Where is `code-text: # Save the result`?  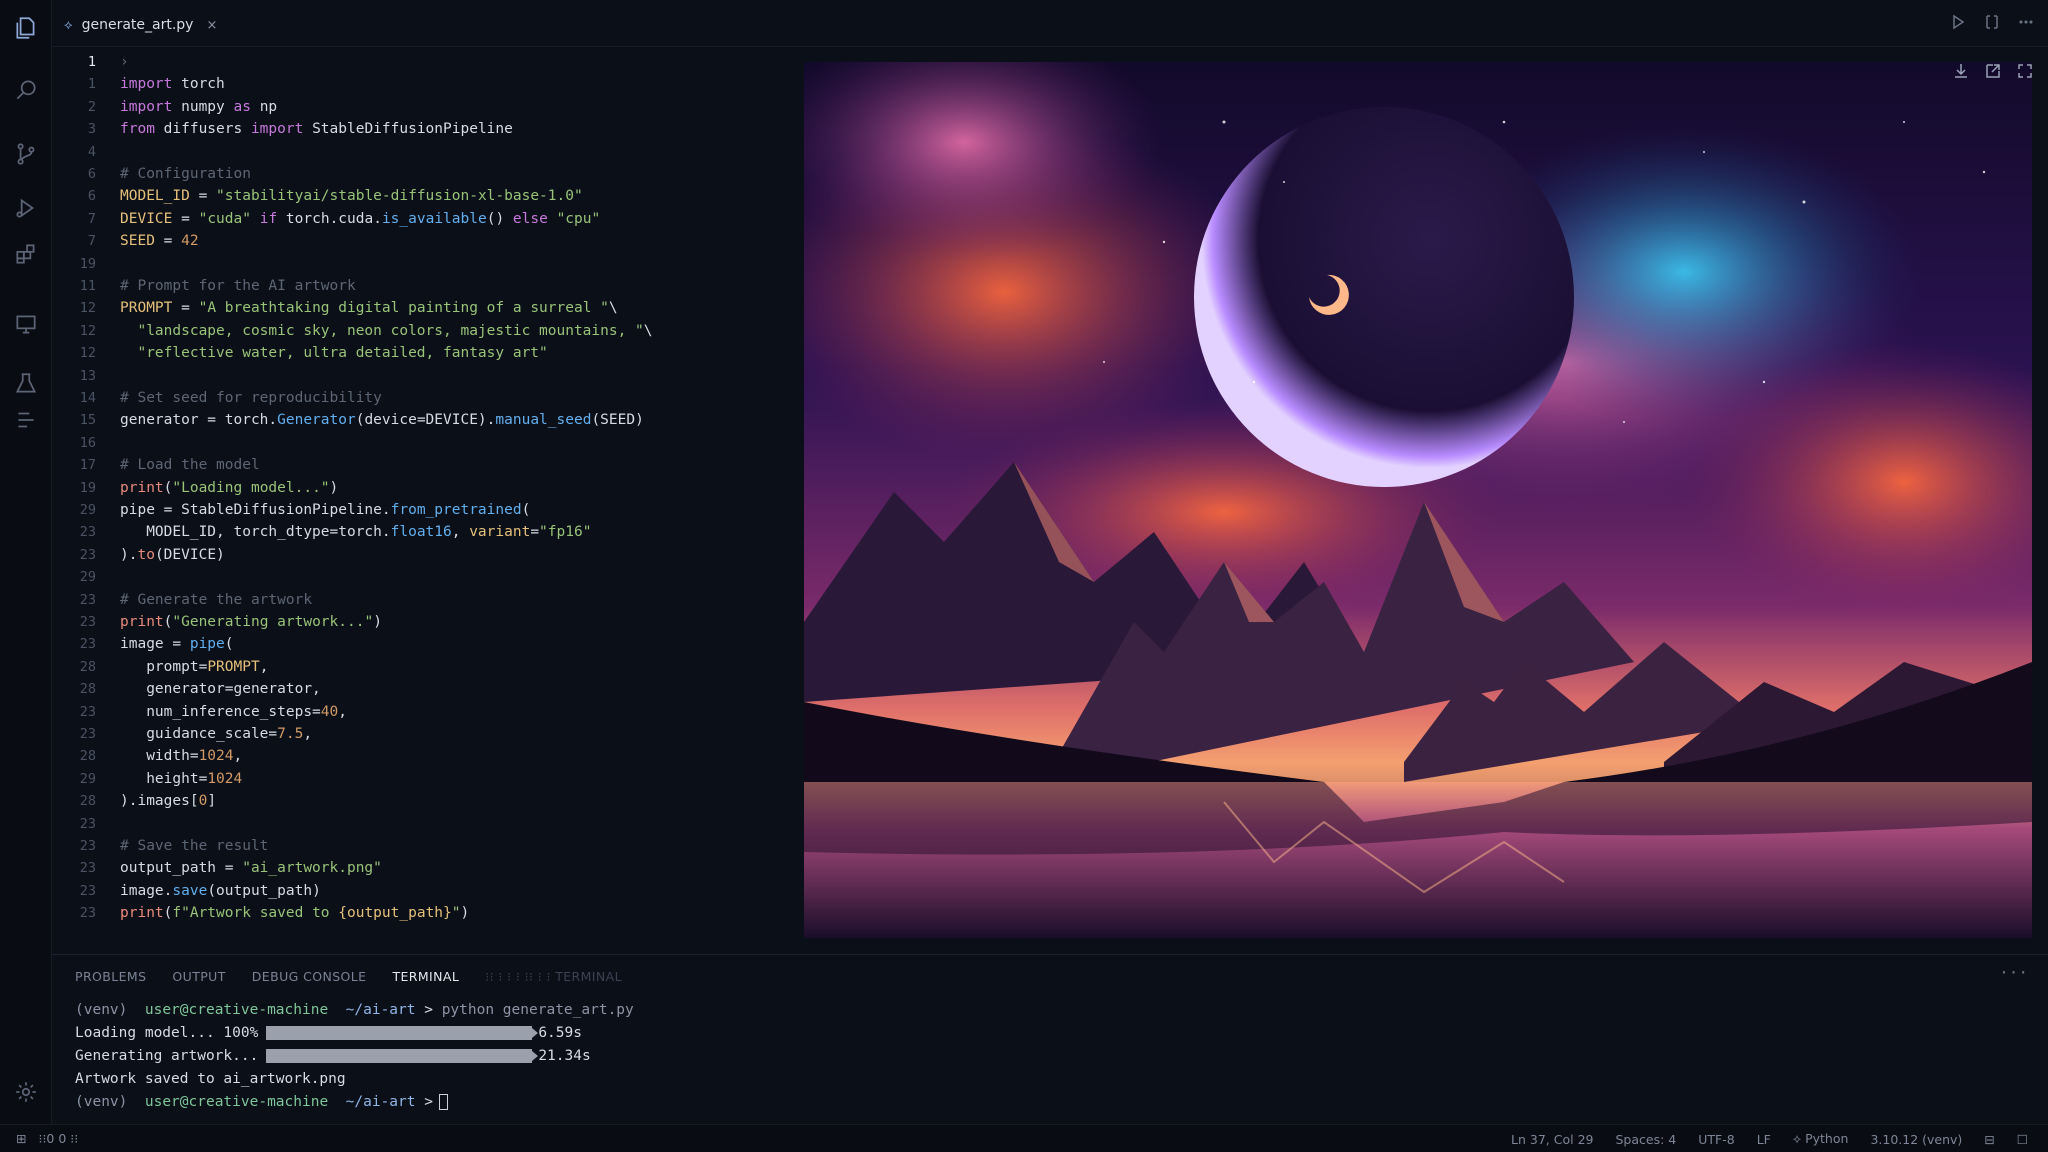
code-text: # Save the result is located at coordinates (194, 846).